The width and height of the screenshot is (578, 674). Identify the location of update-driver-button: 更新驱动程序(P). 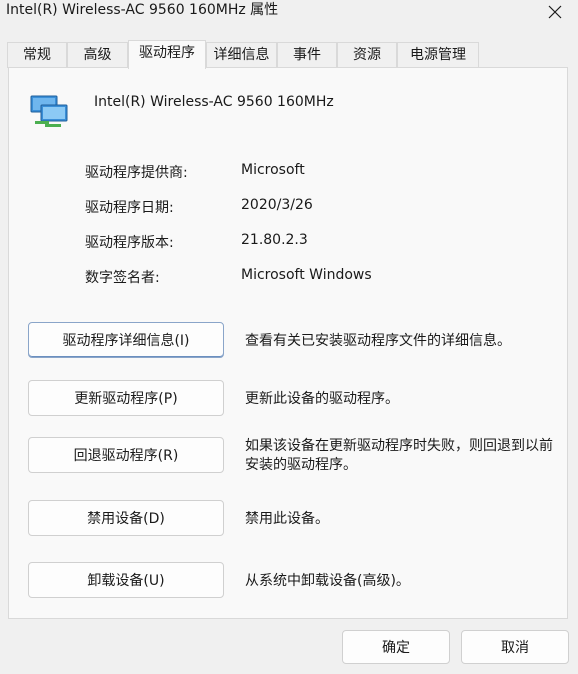
(126, 398).